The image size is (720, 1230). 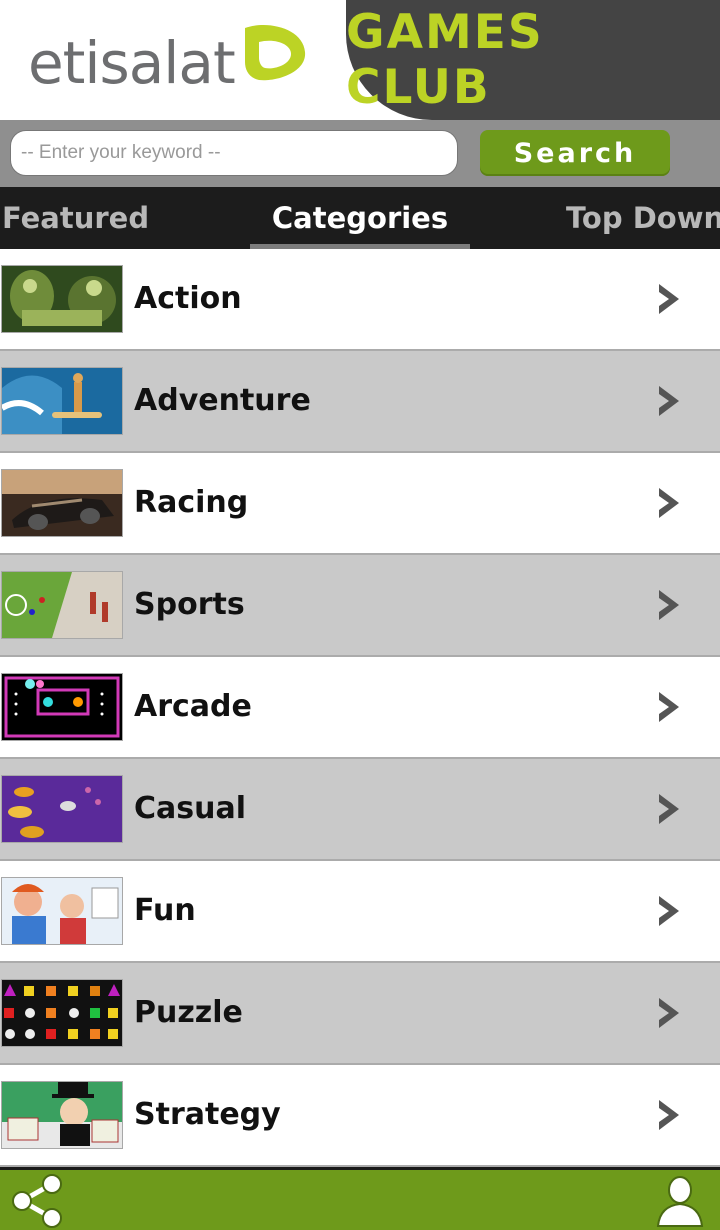 I want to click on category-row-sports: Sports, so click(x=360, y=606).